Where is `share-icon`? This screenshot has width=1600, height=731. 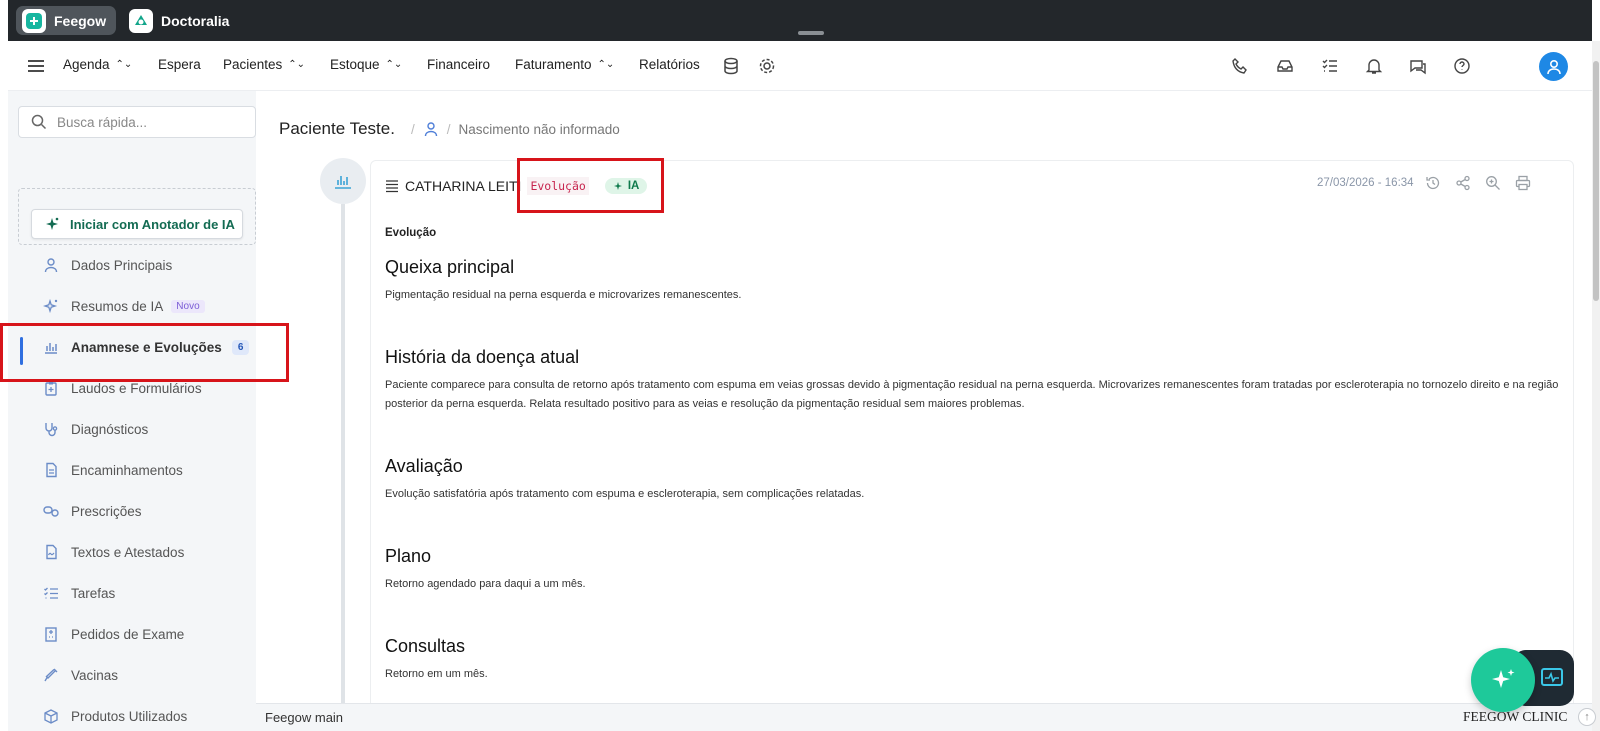 share-icon is located at coordinates (1463, 183).